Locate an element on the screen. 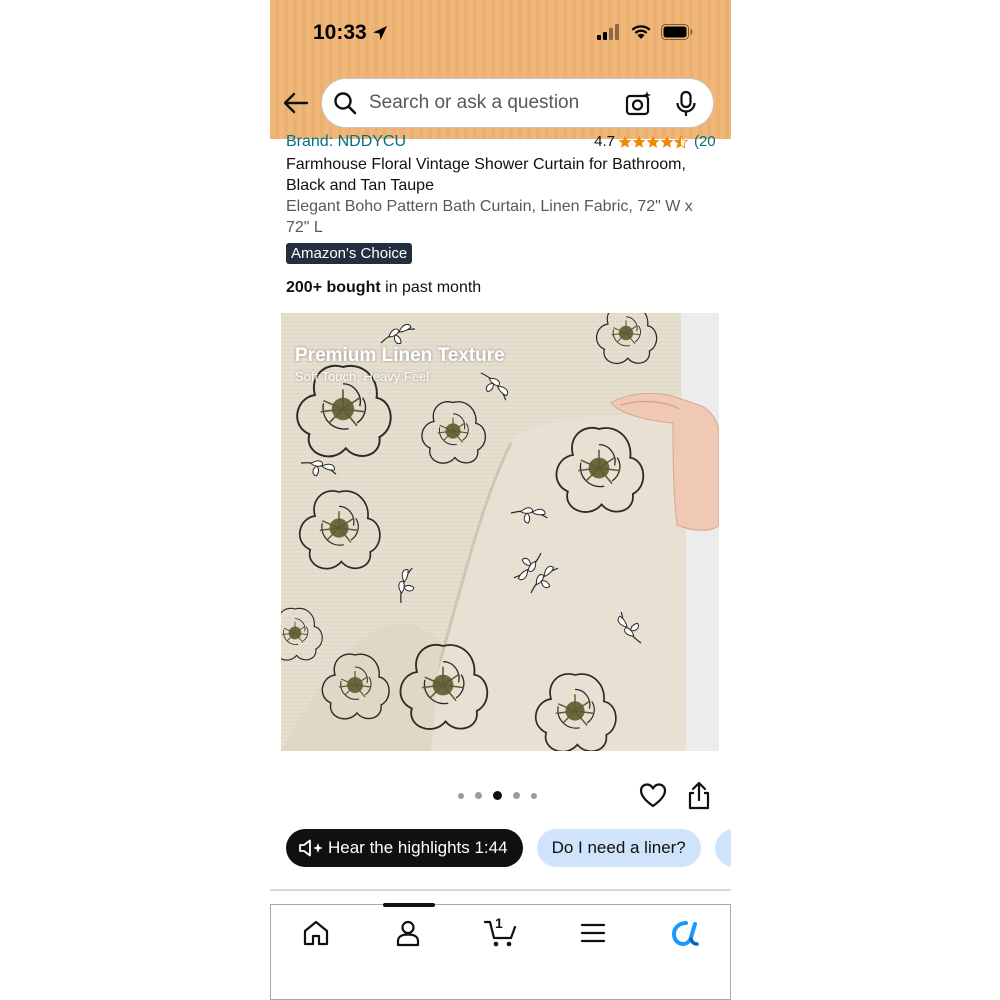 This screenshot has width=1000, height=1000. tab-home is located at coordinates (316, 933).